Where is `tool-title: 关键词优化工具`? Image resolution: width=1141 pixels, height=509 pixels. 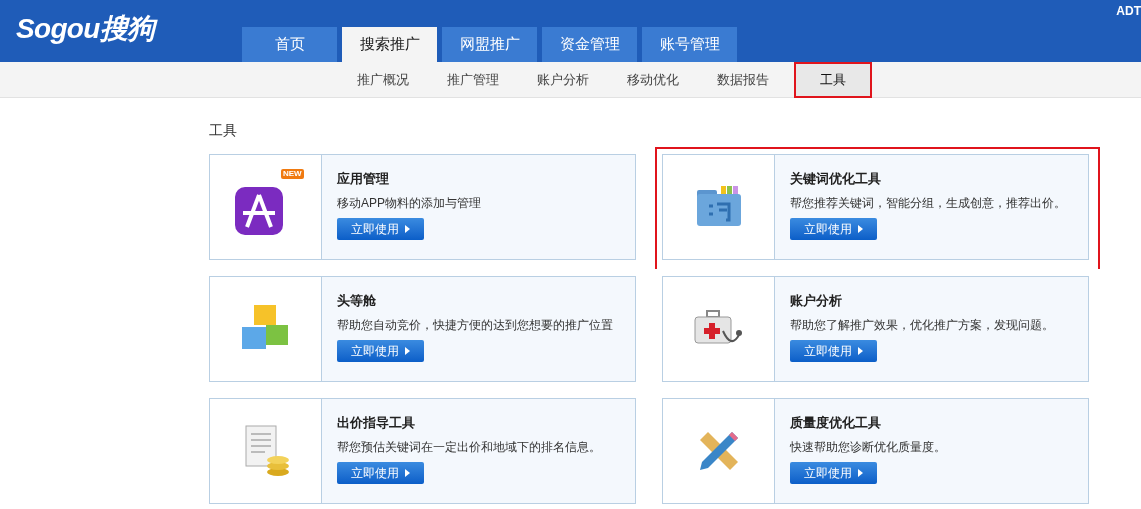
tool-title: 关键词优化工具 is located at coordinates (836, 179).